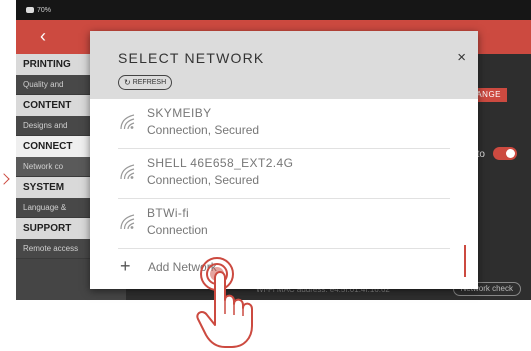 The height and width of the screenshot is (351, 531). Describe the element at coordinates (284, 174) in the screenshot. I see `network-item: SHELL 46E658_EXT2.4G Connection, Secured` at that location.